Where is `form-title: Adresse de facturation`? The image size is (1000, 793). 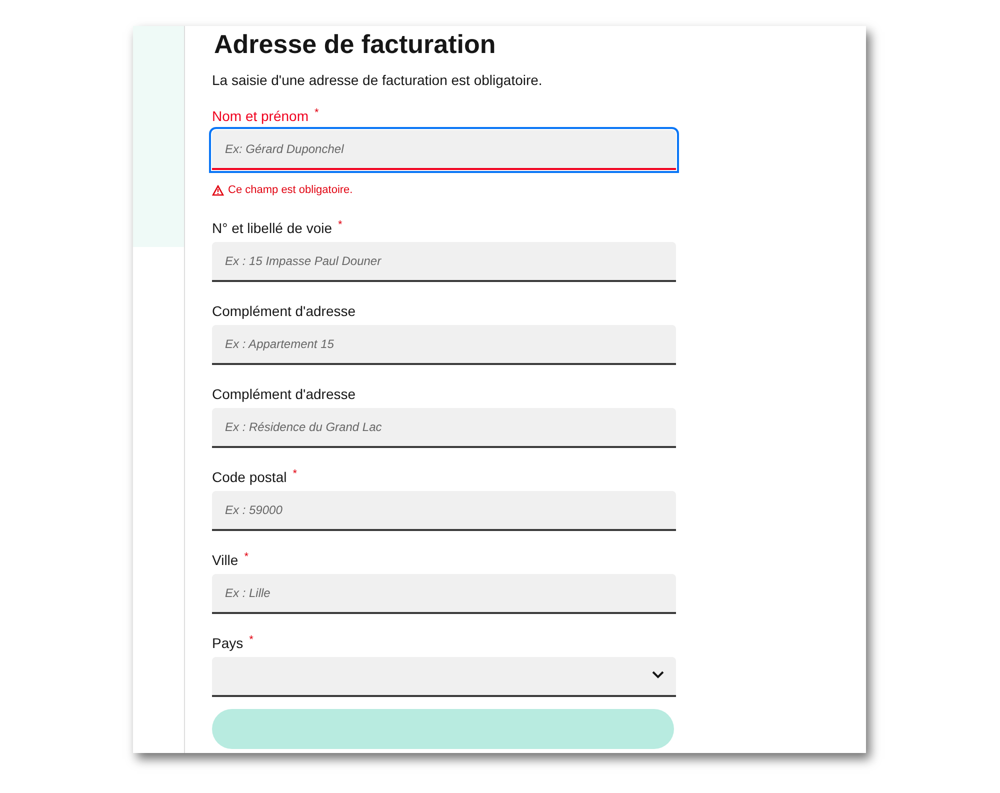
form-title: Adresse de facturation is located at coordinates (355, 44).